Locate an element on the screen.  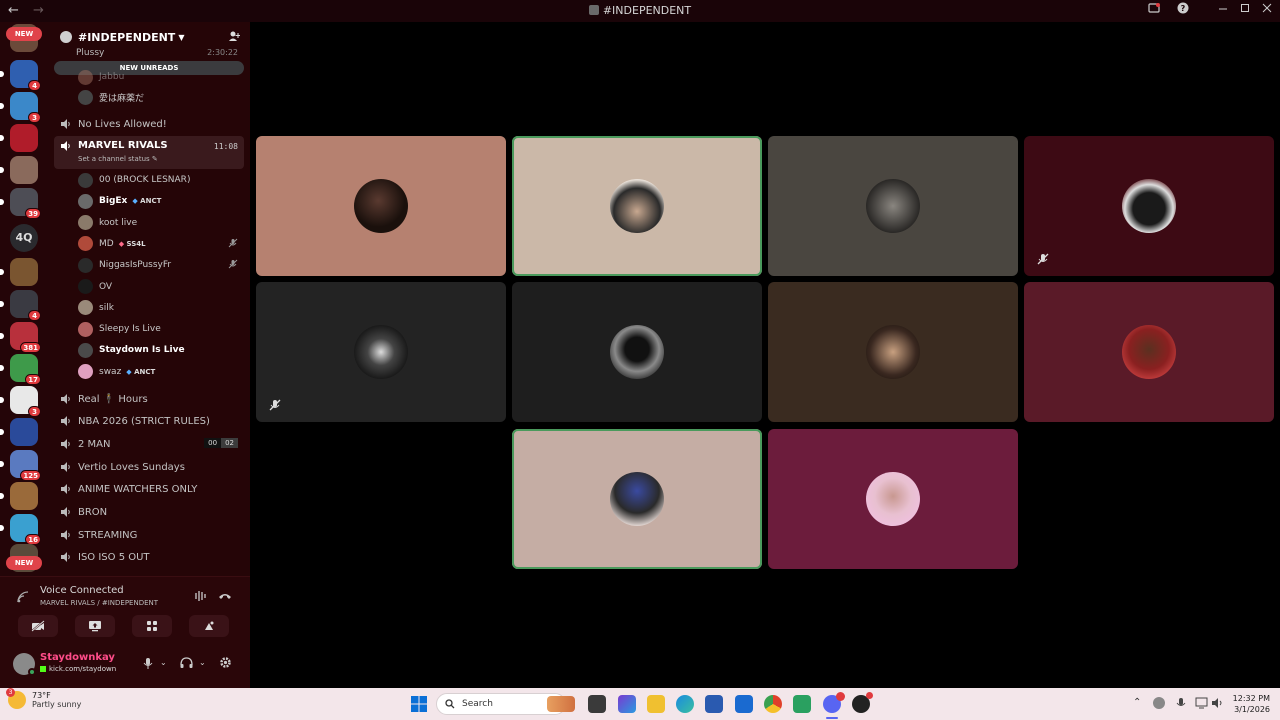
voice-user: BigEx ◆ ANCT is located at coordinates (159, 201).